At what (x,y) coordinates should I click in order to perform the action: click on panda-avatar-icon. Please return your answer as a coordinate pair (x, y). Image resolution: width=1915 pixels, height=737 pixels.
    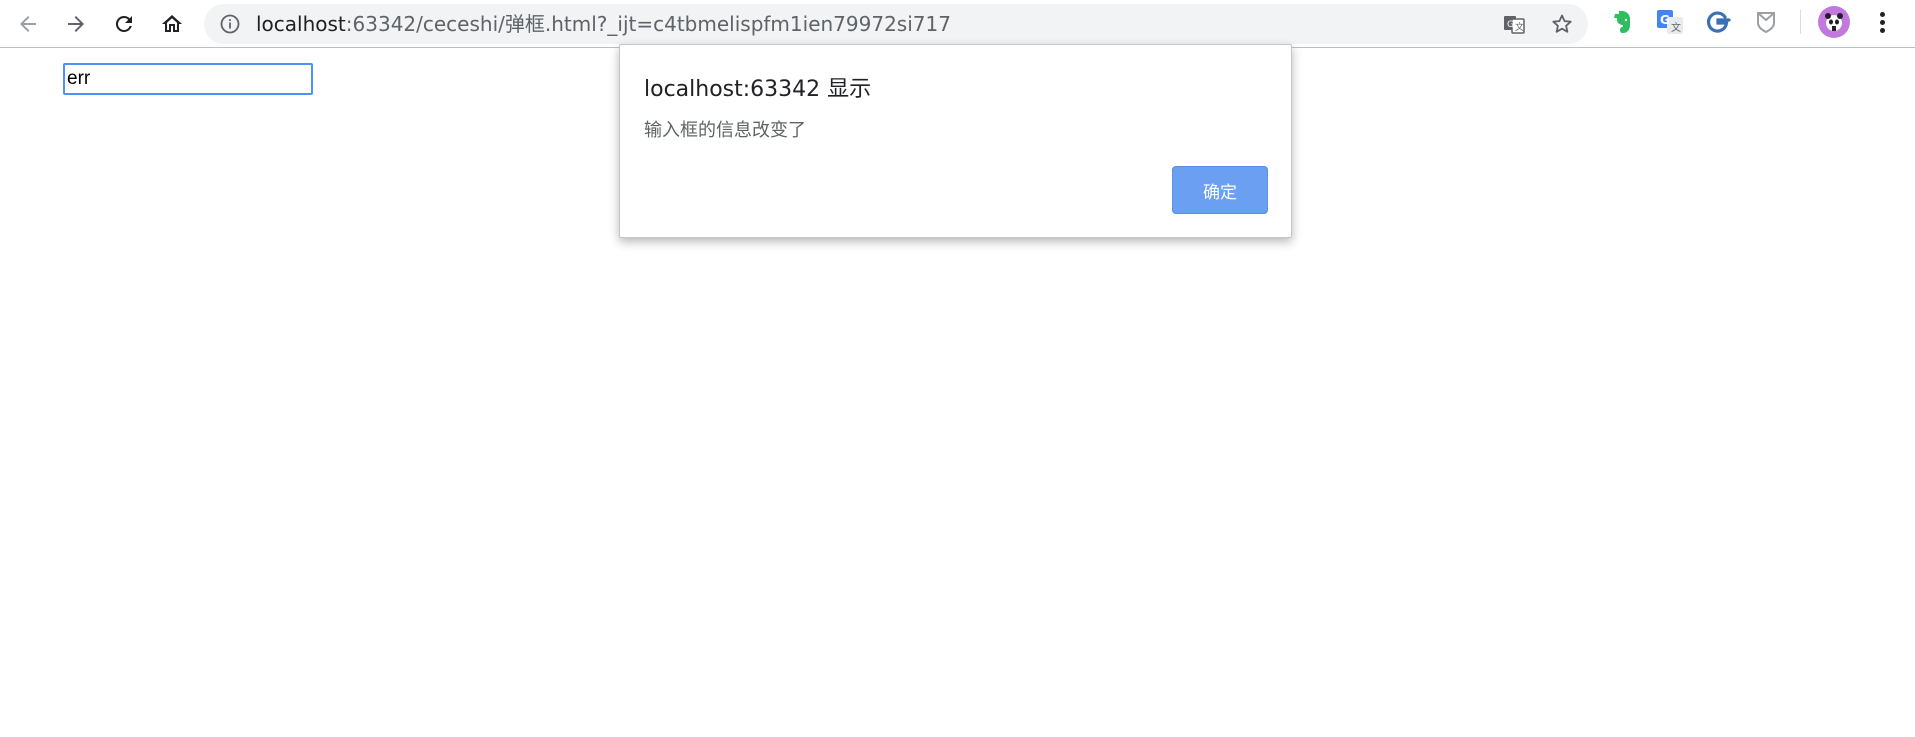
    Looking at the image, I should click on (1834, 22).